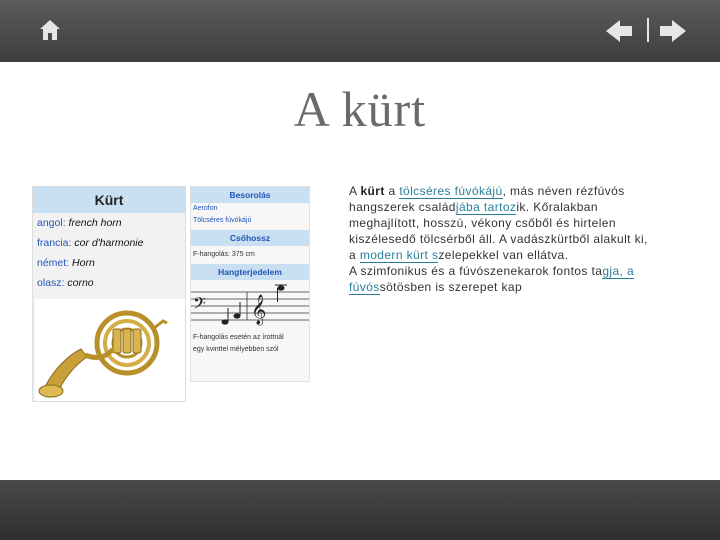 The image size is (720, 540). What do you see at coordinates (79, 223) in the screenshot?
I see `infobox-row: angol: french horn` at bounding box center [79, 223].